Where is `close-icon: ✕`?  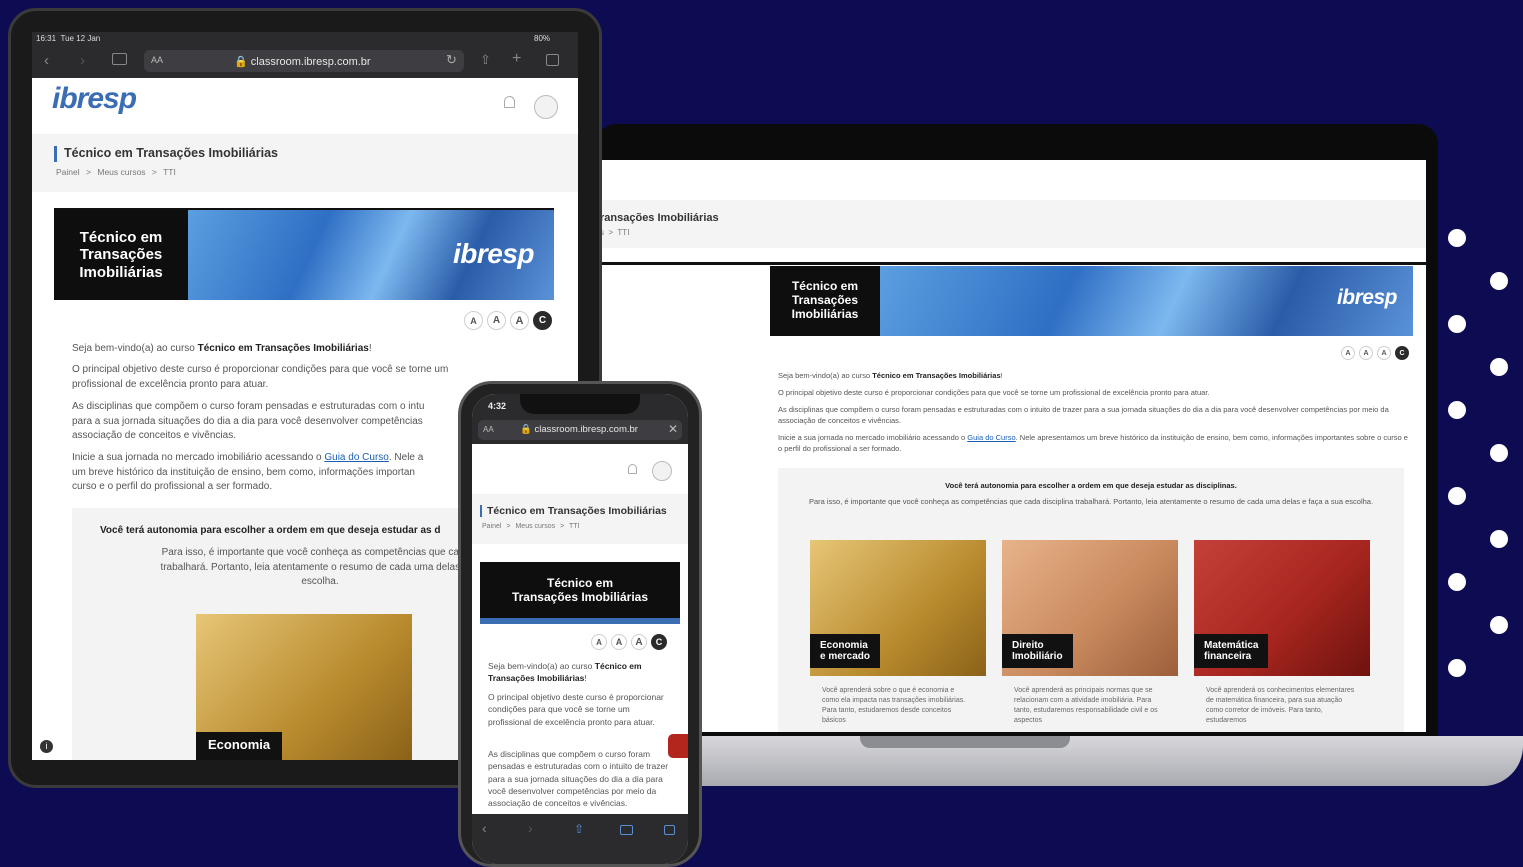 close-icon: ✕ is located at coordinates (673, 429).